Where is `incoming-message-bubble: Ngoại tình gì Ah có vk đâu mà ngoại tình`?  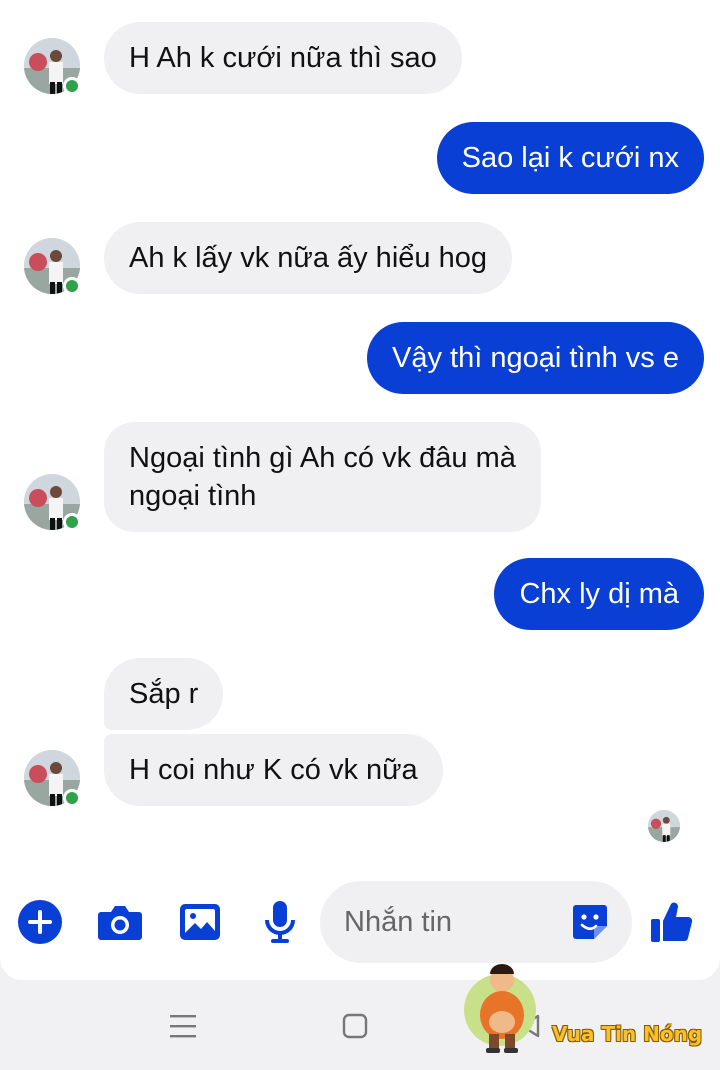
incoming-message-bubble: Ngoại tình gì Ah có vk đâu mà ngoại tình is located at coordinates (322, 477).